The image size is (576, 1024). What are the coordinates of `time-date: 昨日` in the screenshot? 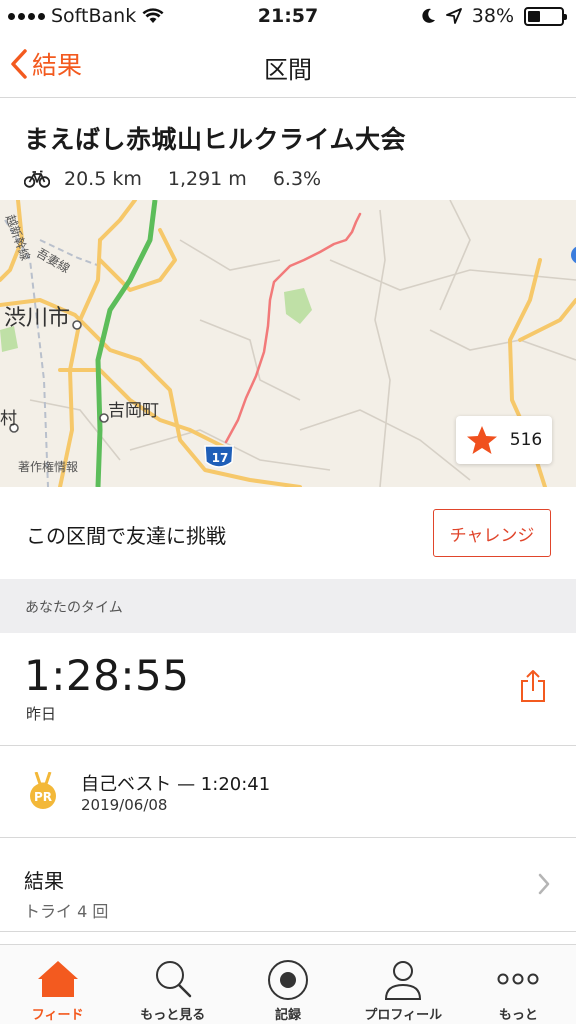 It's located at (41, 714).